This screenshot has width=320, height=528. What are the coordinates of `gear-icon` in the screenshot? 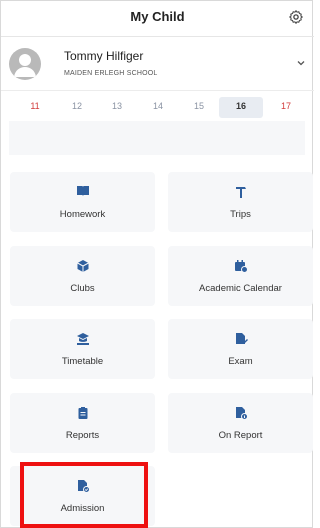 It's located at (296, 17).